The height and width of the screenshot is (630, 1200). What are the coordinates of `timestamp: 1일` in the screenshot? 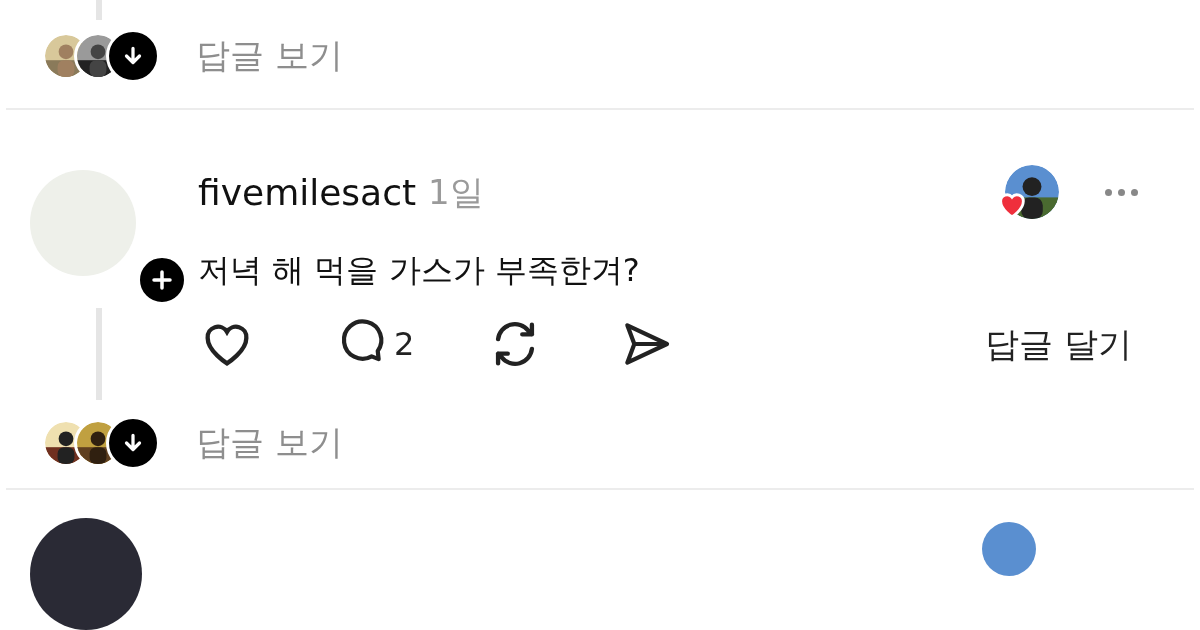 It's located at (456, 193).